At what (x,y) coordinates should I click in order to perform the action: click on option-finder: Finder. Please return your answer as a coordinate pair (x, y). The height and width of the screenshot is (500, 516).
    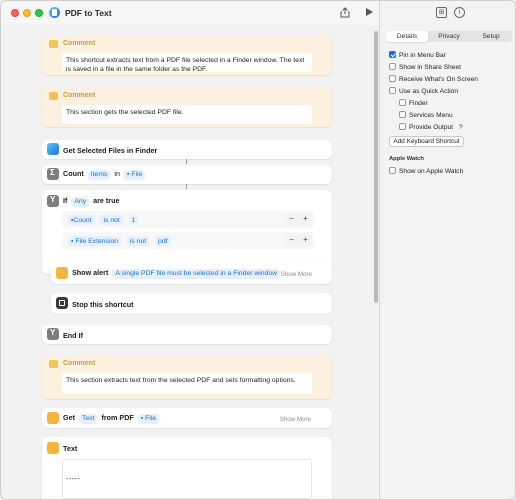
    Looking at the image, I should click on (413, 104).